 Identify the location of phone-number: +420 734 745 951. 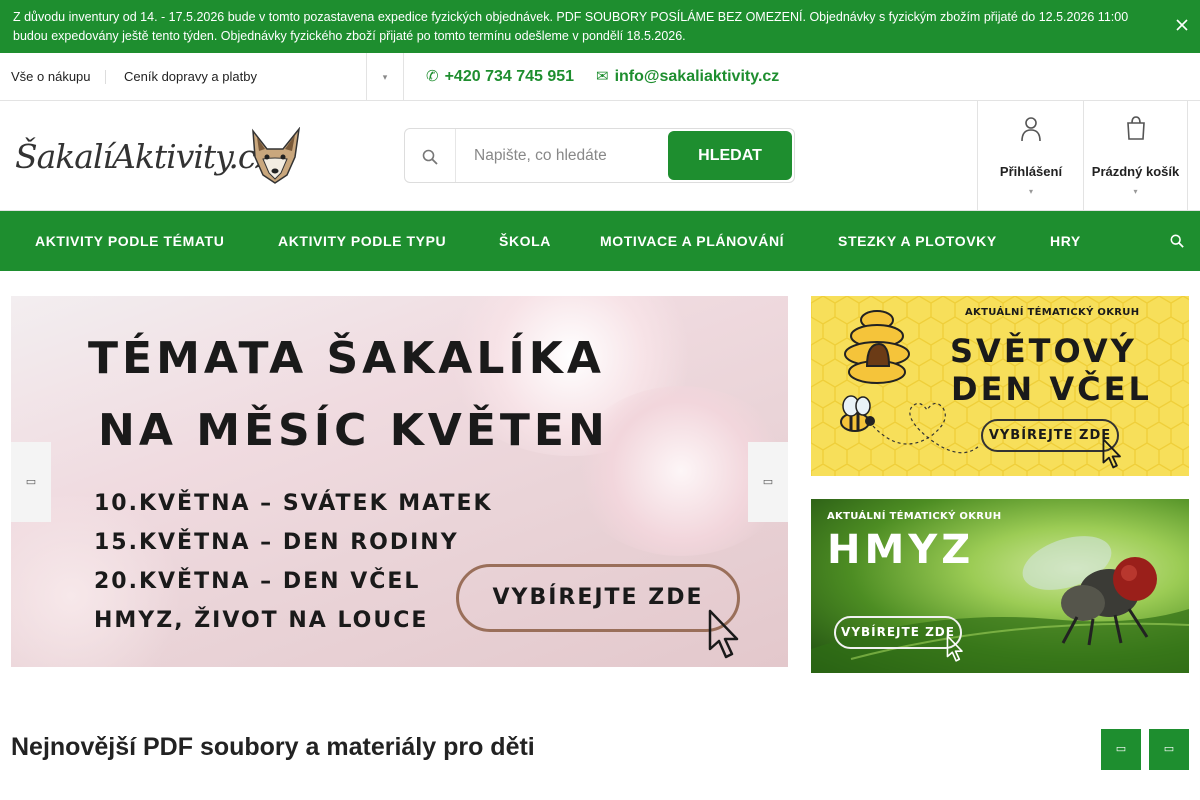
(509, 76).